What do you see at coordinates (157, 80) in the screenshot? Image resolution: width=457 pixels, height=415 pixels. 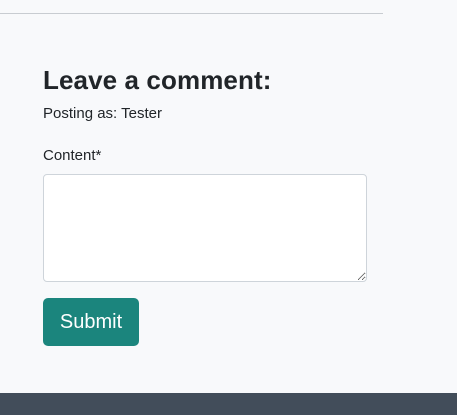 I see `comment-heading: Leave a comment:` at bounding box center [157, 80].